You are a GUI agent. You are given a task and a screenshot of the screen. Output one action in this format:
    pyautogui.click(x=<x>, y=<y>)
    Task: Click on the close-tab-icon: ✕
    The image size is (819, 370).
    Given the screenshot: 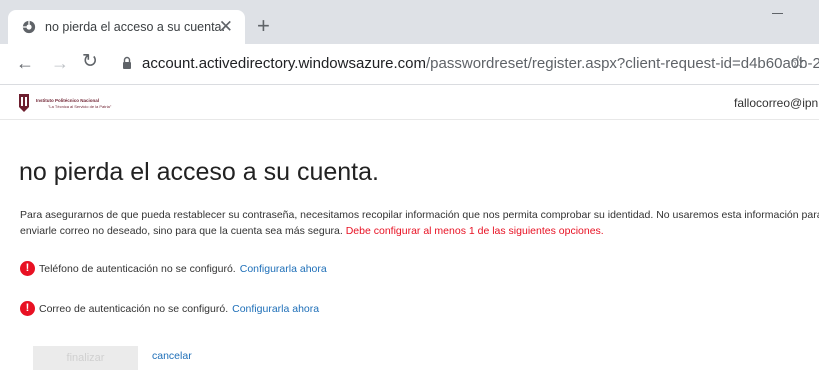 What is the action you would take?
    pyautogui.click(x=226, y=27)
    